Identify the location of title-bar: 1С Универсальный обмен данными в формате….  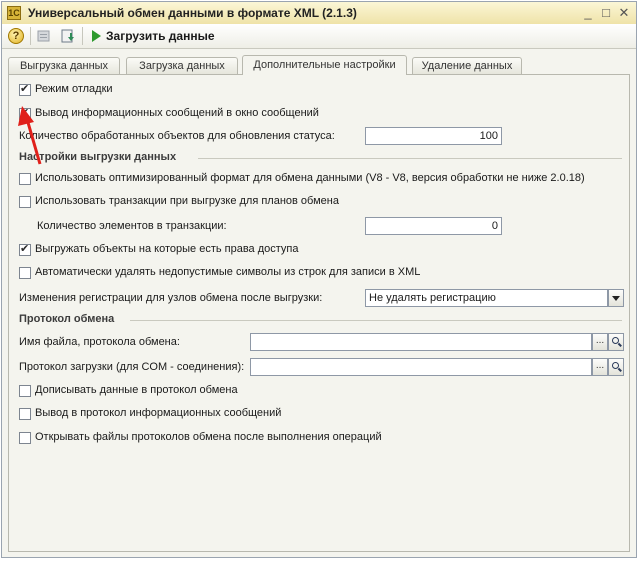
(319, 13).